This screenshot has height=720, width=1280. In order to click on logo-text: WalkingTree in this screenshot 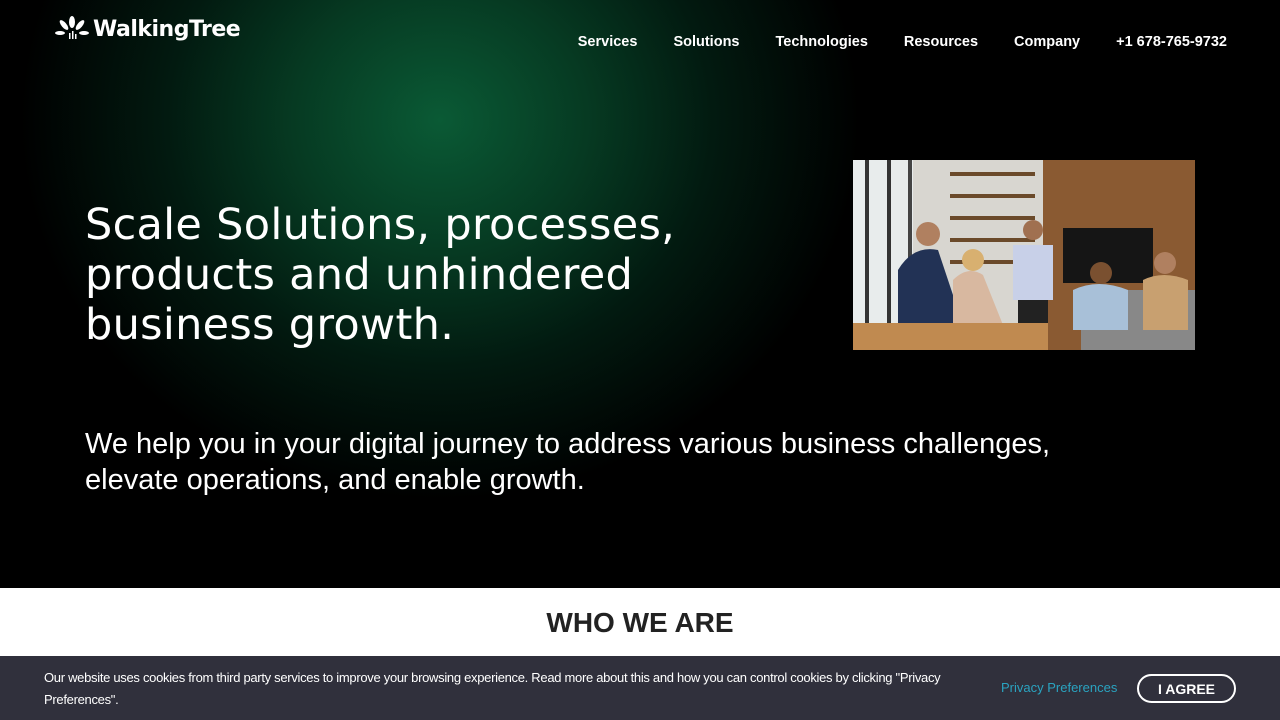, I will do `click(167, 29)`.